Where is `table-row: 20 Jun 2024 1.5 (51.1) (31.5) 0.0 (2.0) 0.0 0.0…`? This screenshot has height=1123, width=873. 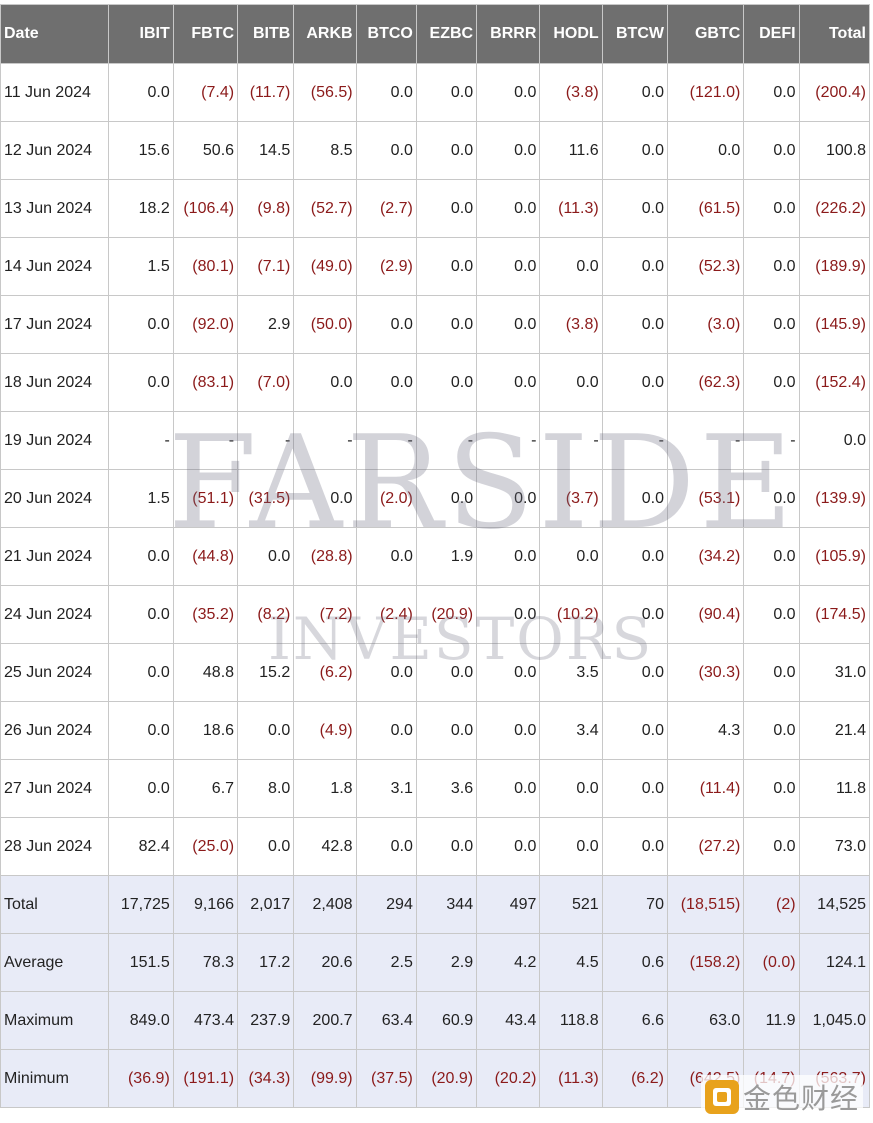
table-row: 20 Jun 2024 1.5 (51.1) (31.5) 0.0 (2.0) 0.0 0.0… is located at coordinates (435, 498).